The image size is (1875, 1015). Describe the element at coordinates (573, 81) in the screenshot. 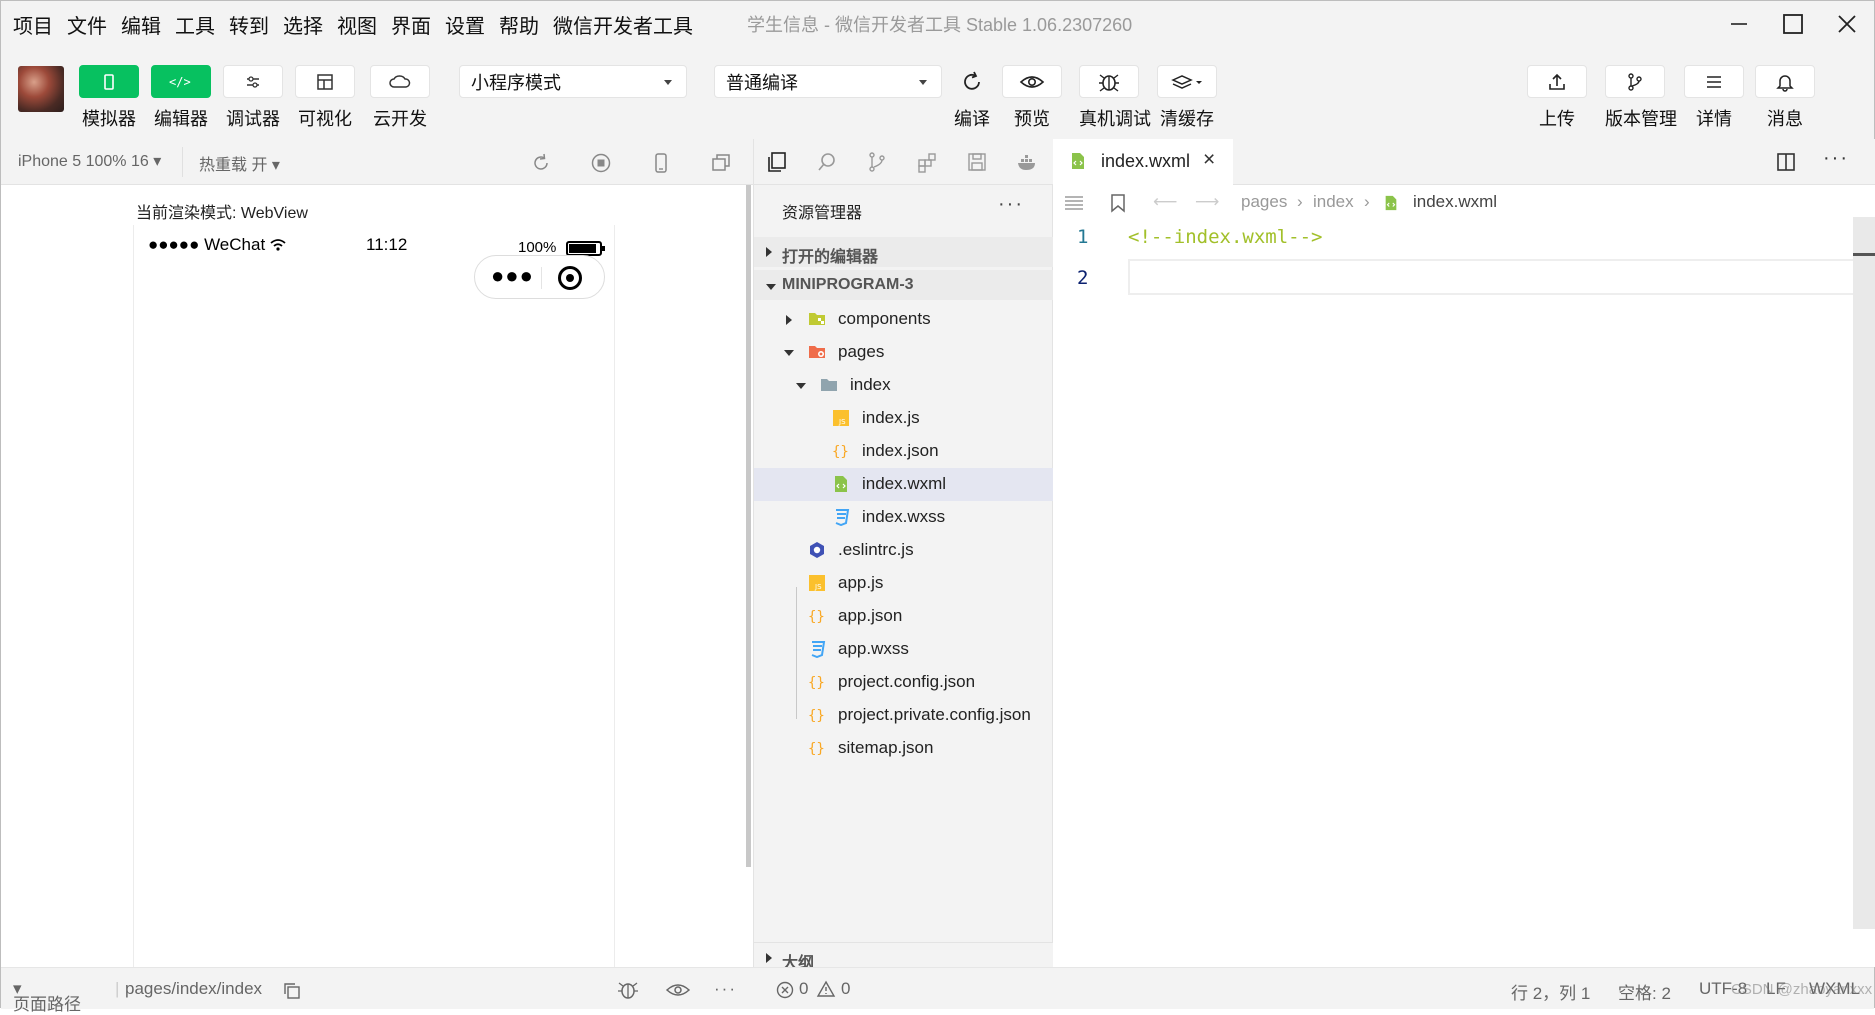

I see `mode-select: 小程序模式` at that location.